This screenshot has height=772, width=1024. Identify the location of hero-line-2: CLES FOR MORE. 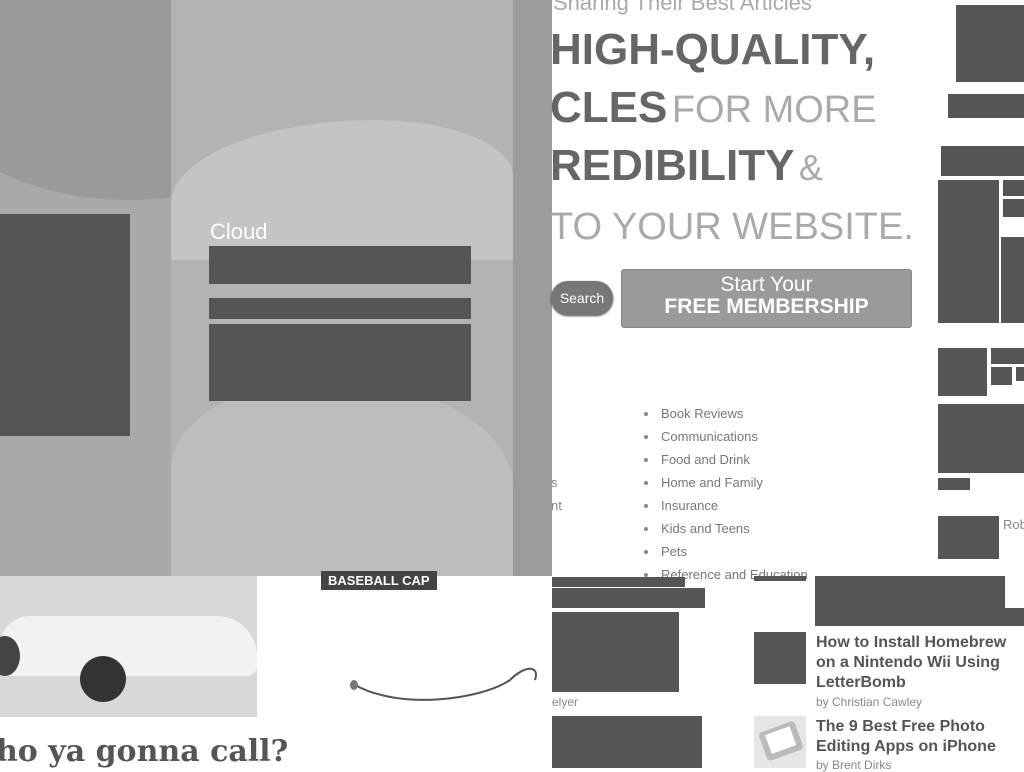
(713, 108).